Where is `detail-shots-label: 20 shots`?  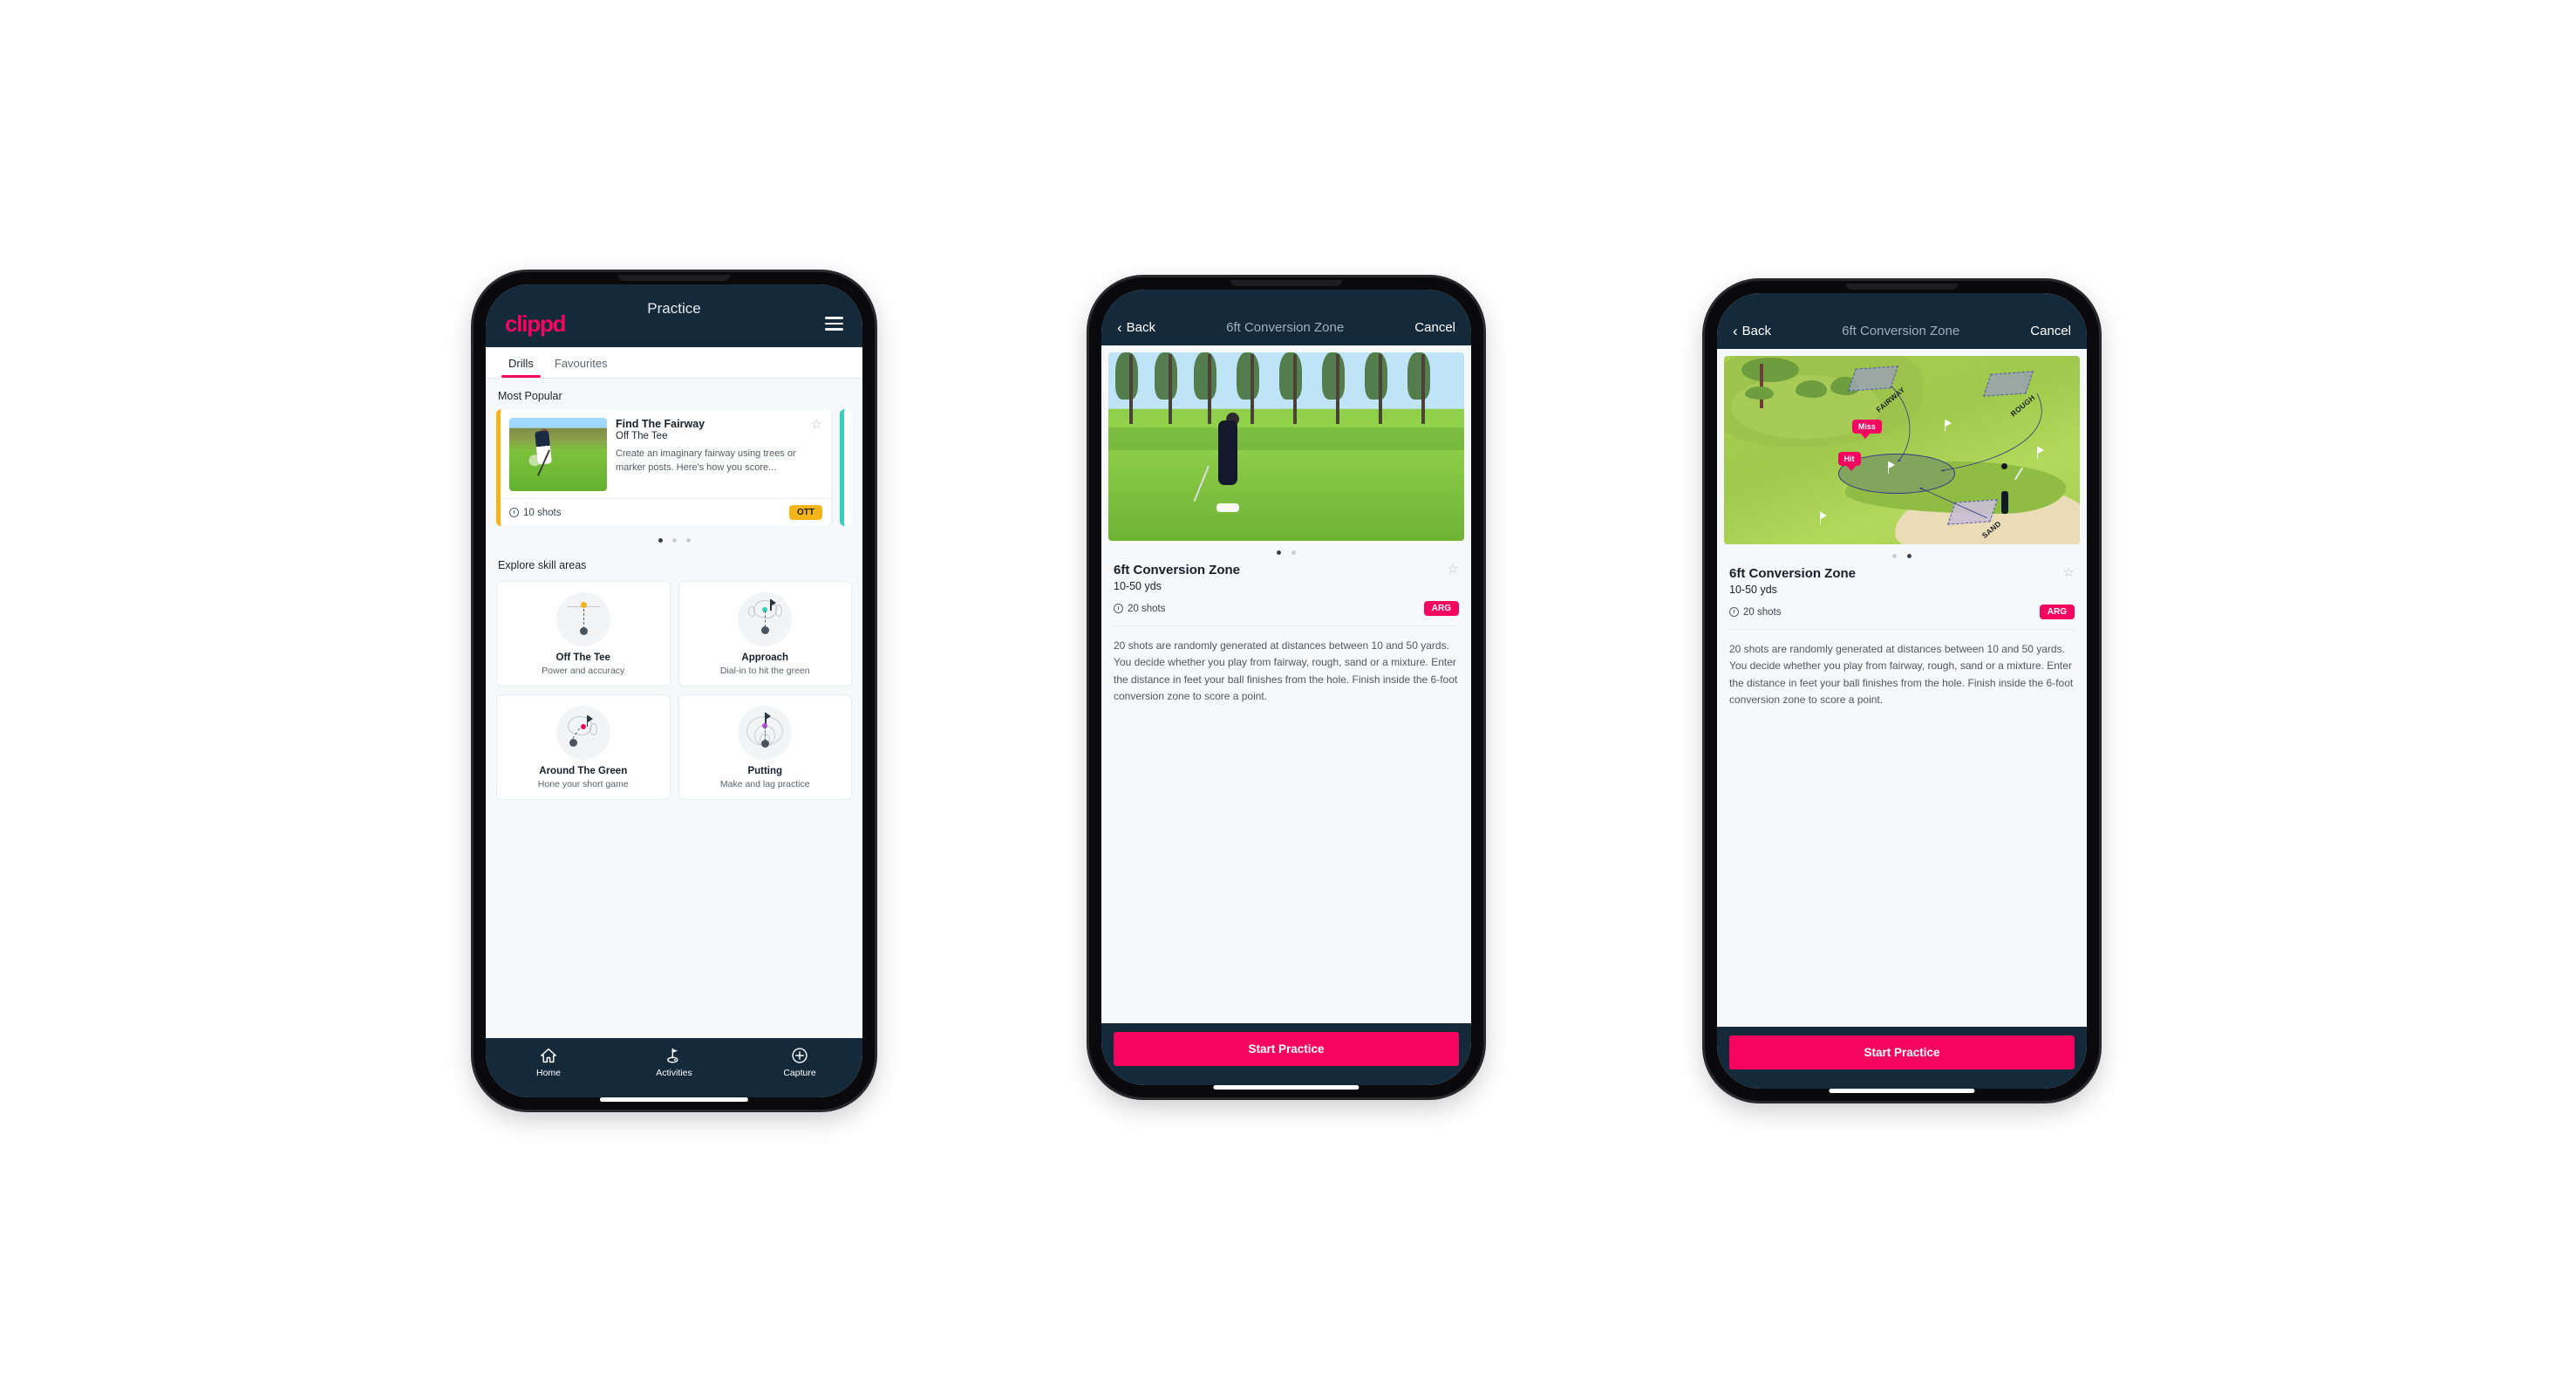
detail-shots-label: 20 shots is located at coordinates (1763, 612).